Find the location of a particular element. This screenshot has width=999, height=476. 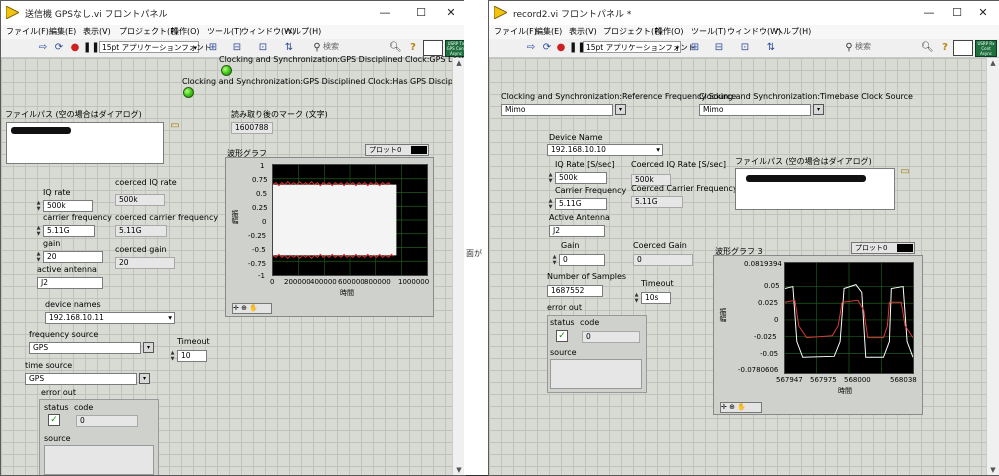

title-bar: record2.vi フロントパネル * — ☐ ✕ is located at coordinates (744, 13).